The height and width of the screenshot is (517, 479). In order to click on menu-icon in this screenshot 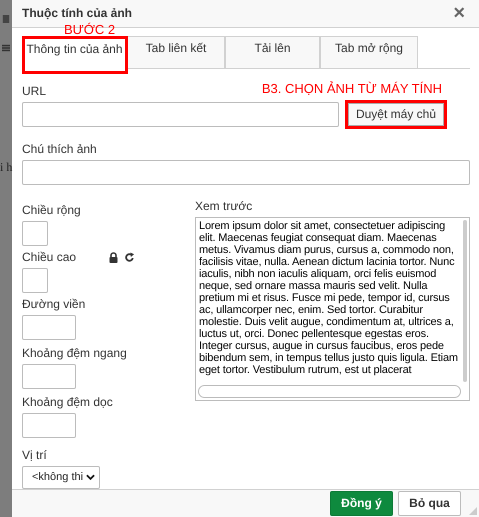, I will do `click(6, 48)`.